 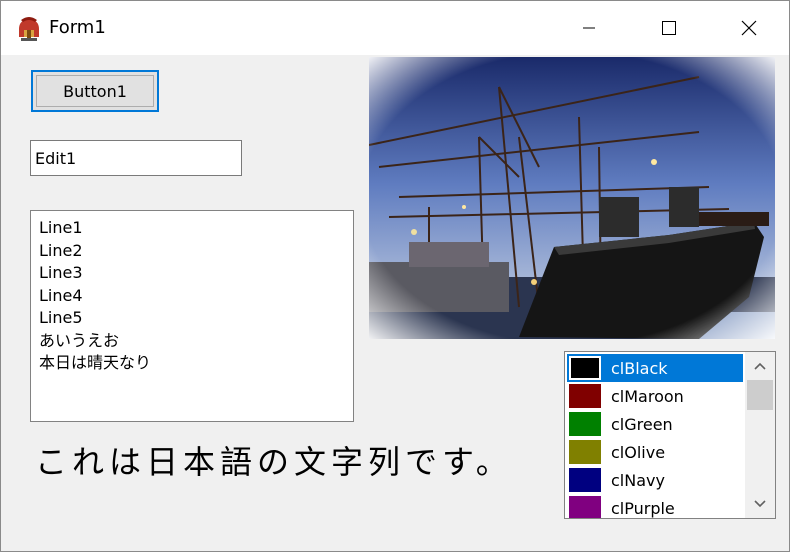 I want to click on color-item-clblack: clBlack, so click(x=655, y=368).